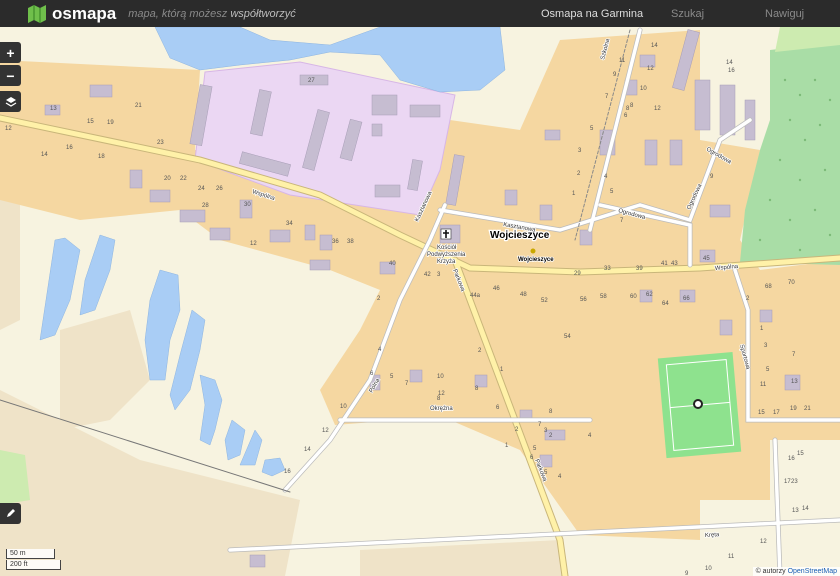  Describe the element at coordinates (664, 264) in the screenshot. I see `house-number: 41` at that location.